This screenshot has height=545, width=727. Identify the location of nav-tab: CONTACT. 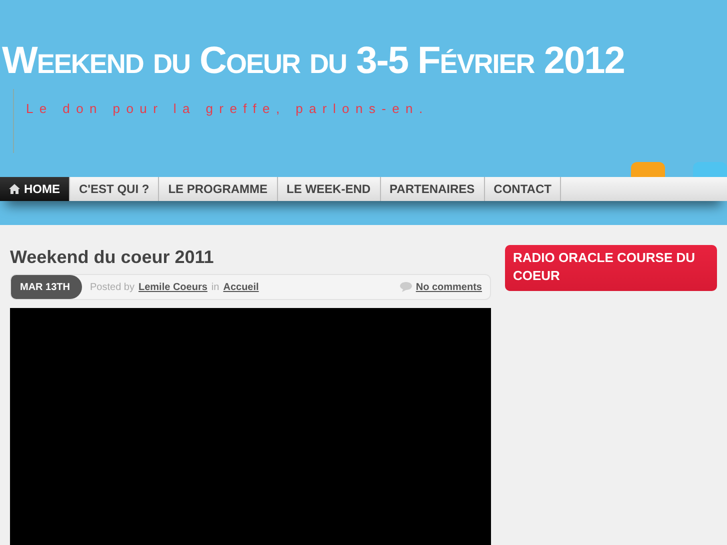
(523, 189).